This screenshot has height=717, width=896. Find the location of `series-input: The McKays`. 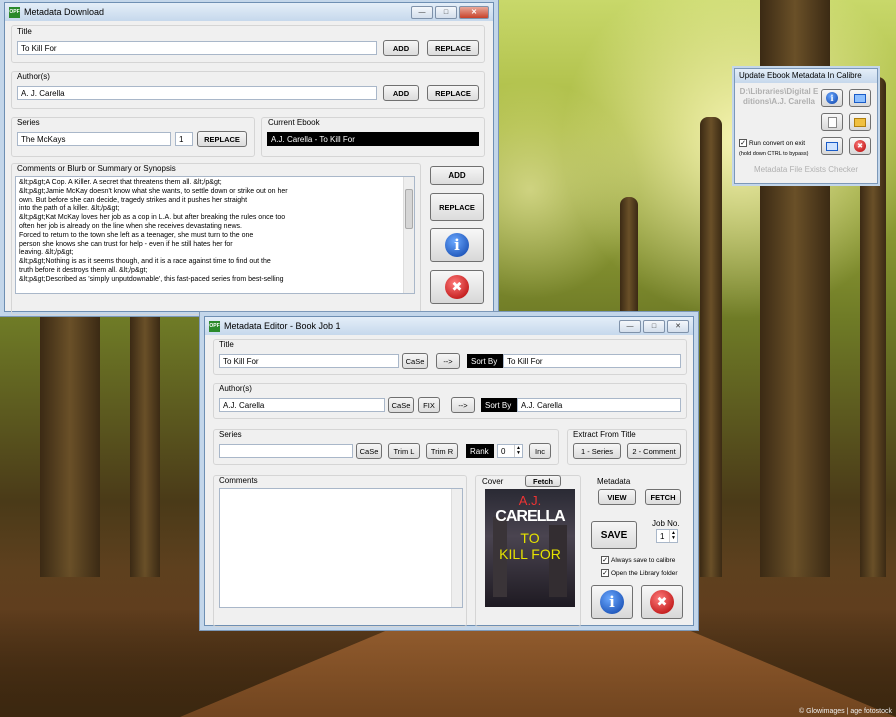

series-input: The McKays is located at coordinates (94, 139).